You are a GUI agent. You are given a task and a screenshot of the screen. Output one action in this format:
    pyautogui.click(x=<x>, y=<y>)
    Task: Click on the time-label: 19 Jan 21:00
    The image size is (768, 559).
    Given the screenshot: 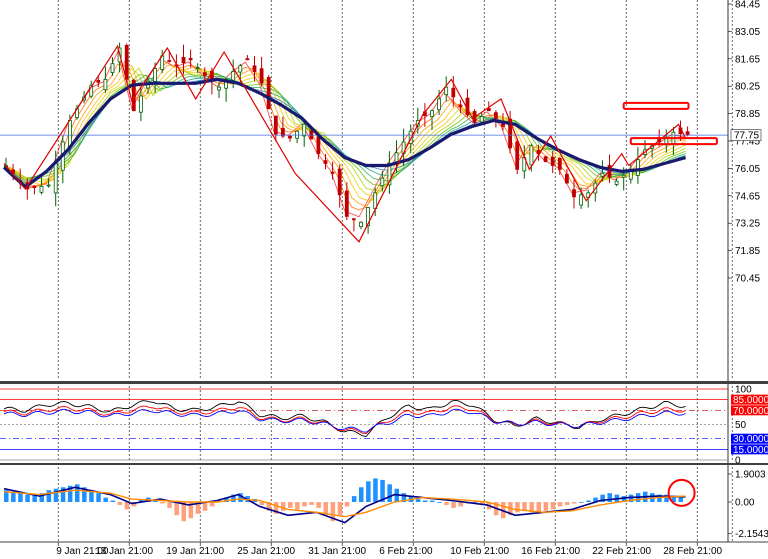 What is the action you would take?
    pyautogui.click(x=195, y=551)
    